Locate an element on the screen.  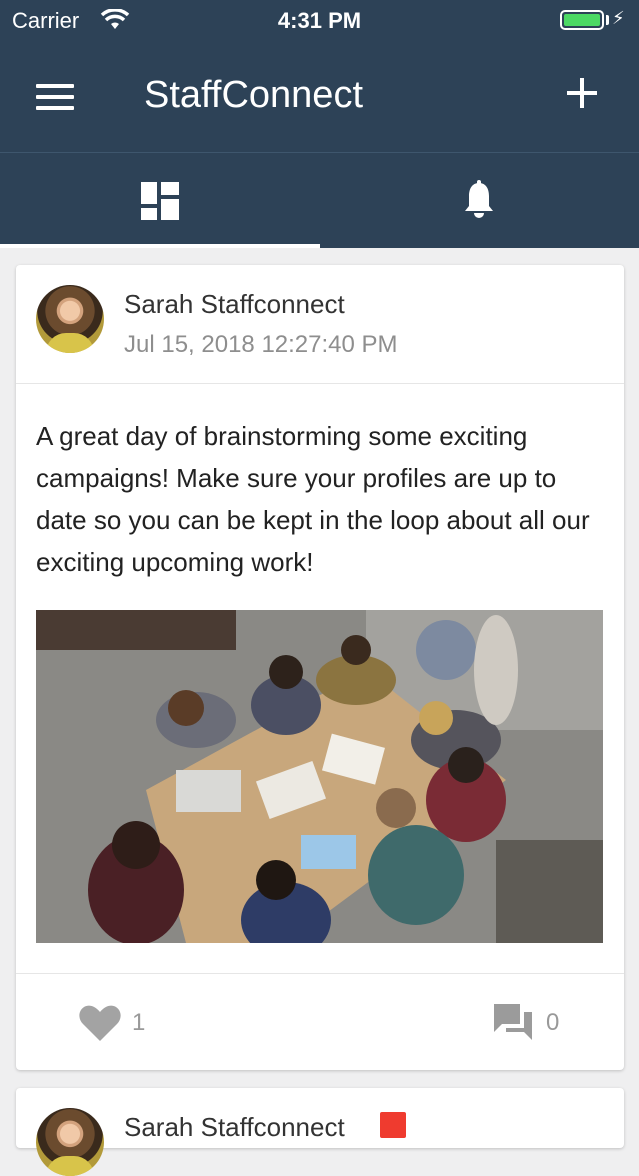
red-flag-icon is located at coordinates (393, 1125).